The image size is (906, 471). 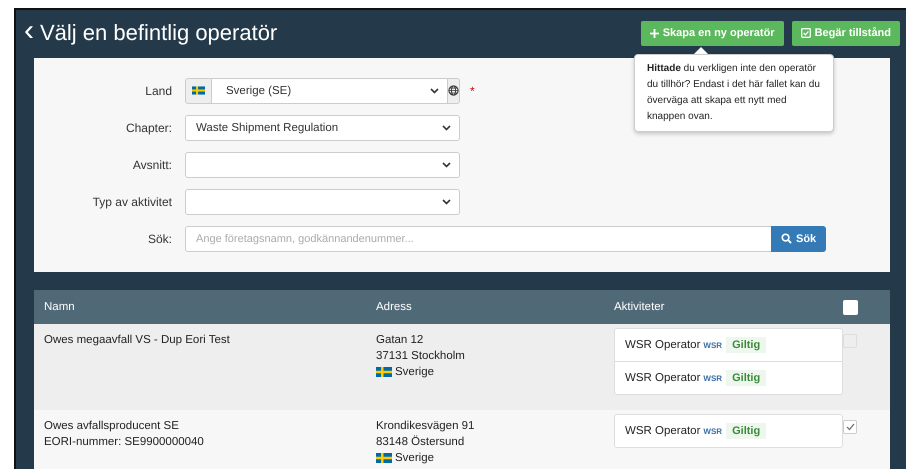 What do you see at coordinates (654, 33) in the screenshot?
I see `plus-icon` at bounding box center [654, 33].